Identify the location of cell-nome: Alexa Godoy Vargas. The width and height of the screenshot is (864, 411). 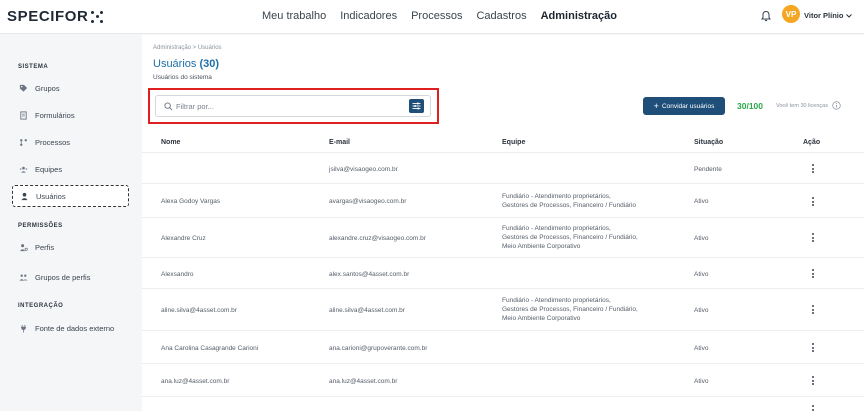
(191, 201).